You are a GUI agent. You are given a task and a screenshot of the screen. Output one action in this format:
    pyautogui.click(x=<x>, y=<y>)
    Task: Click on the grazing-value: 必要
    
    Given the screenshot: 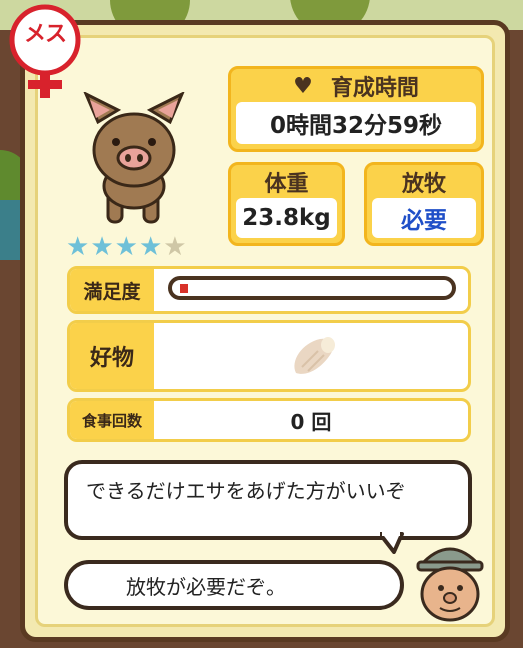 What is the action you would take?
    pyautogui.click(x=424, y=218)
    